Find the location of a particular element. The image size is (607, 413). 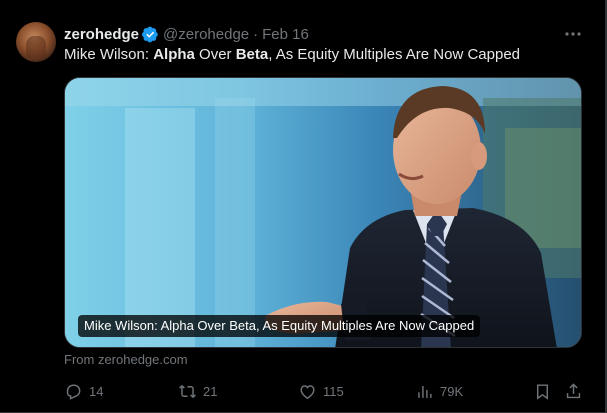

repost-icon is located at coordinates (187, 391).